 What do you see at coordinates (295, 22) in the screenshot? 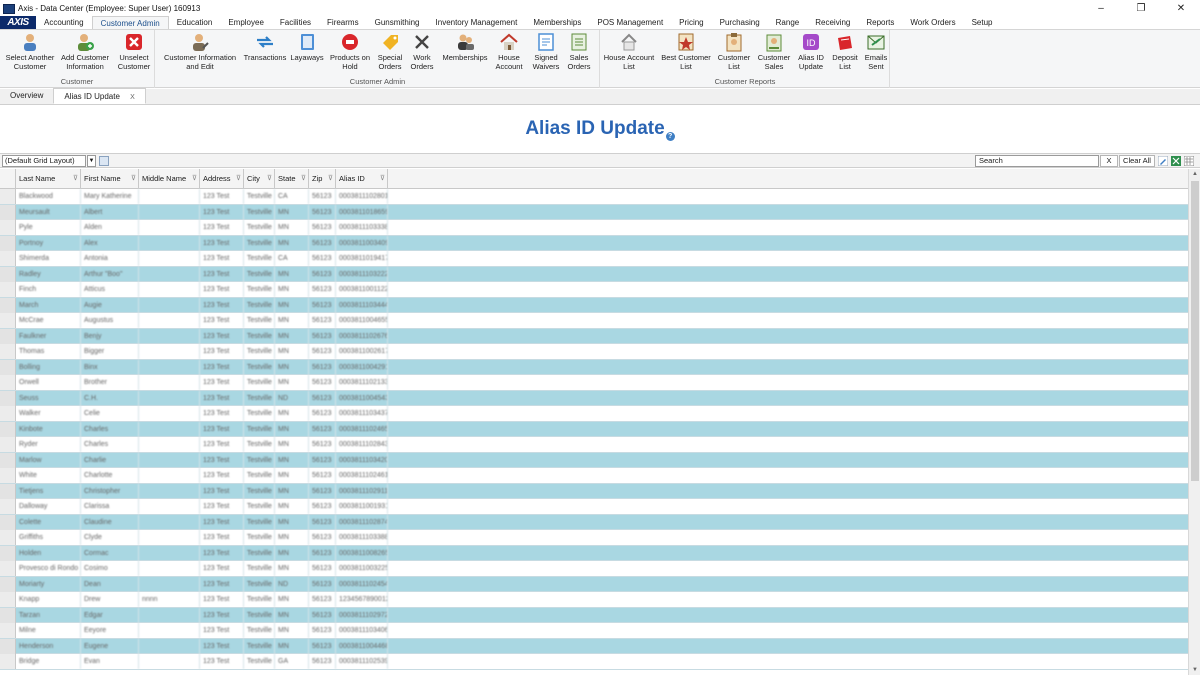
I see `menu-tab-facilities: Facilities` at bounding box center [295, 22].